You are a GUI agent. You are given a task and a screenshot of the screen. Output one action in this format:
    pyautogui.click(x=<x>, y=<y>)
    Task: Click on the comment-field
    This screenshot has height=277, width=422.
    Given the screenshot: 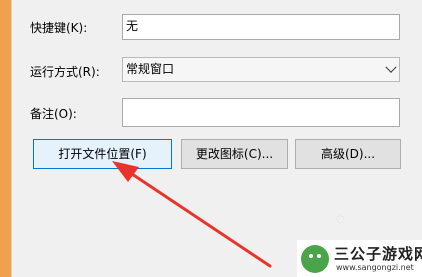 What is the action you would take?
    pyautogui.click(x=261, y=112)
    